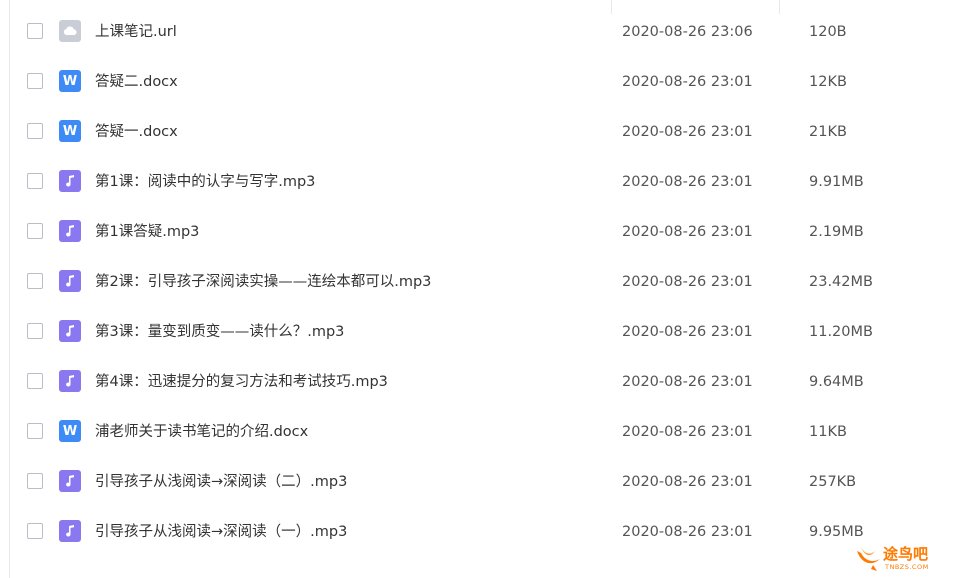 Image resolution: width=955 pixels, height=578 pixels. I want to click on file-row: W 答疑一.docx 2020-08-26 23:01 21KB, so click(477, 132).